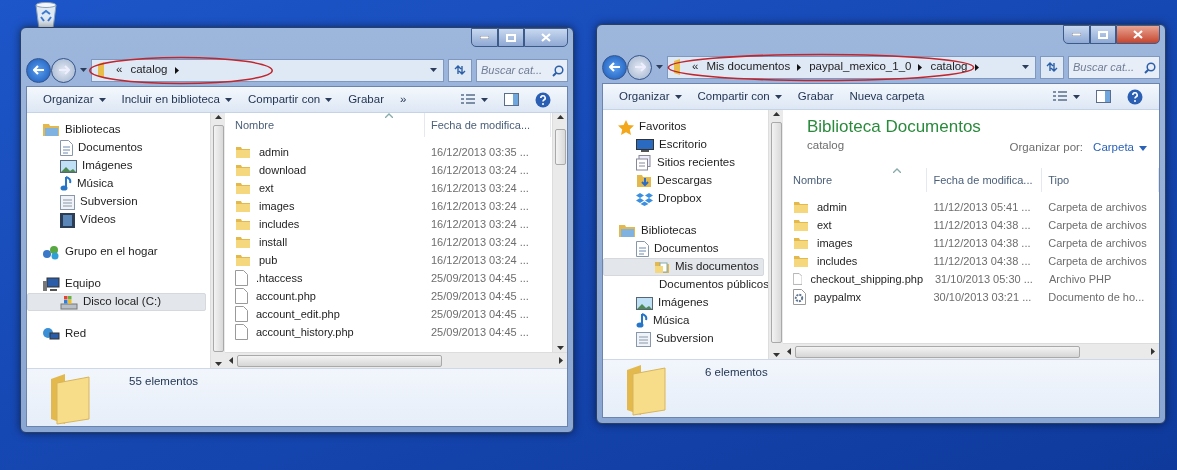  Describe the element at coordinates (286, 296) in the screenshot. I see `file-name: account.php` at that location.